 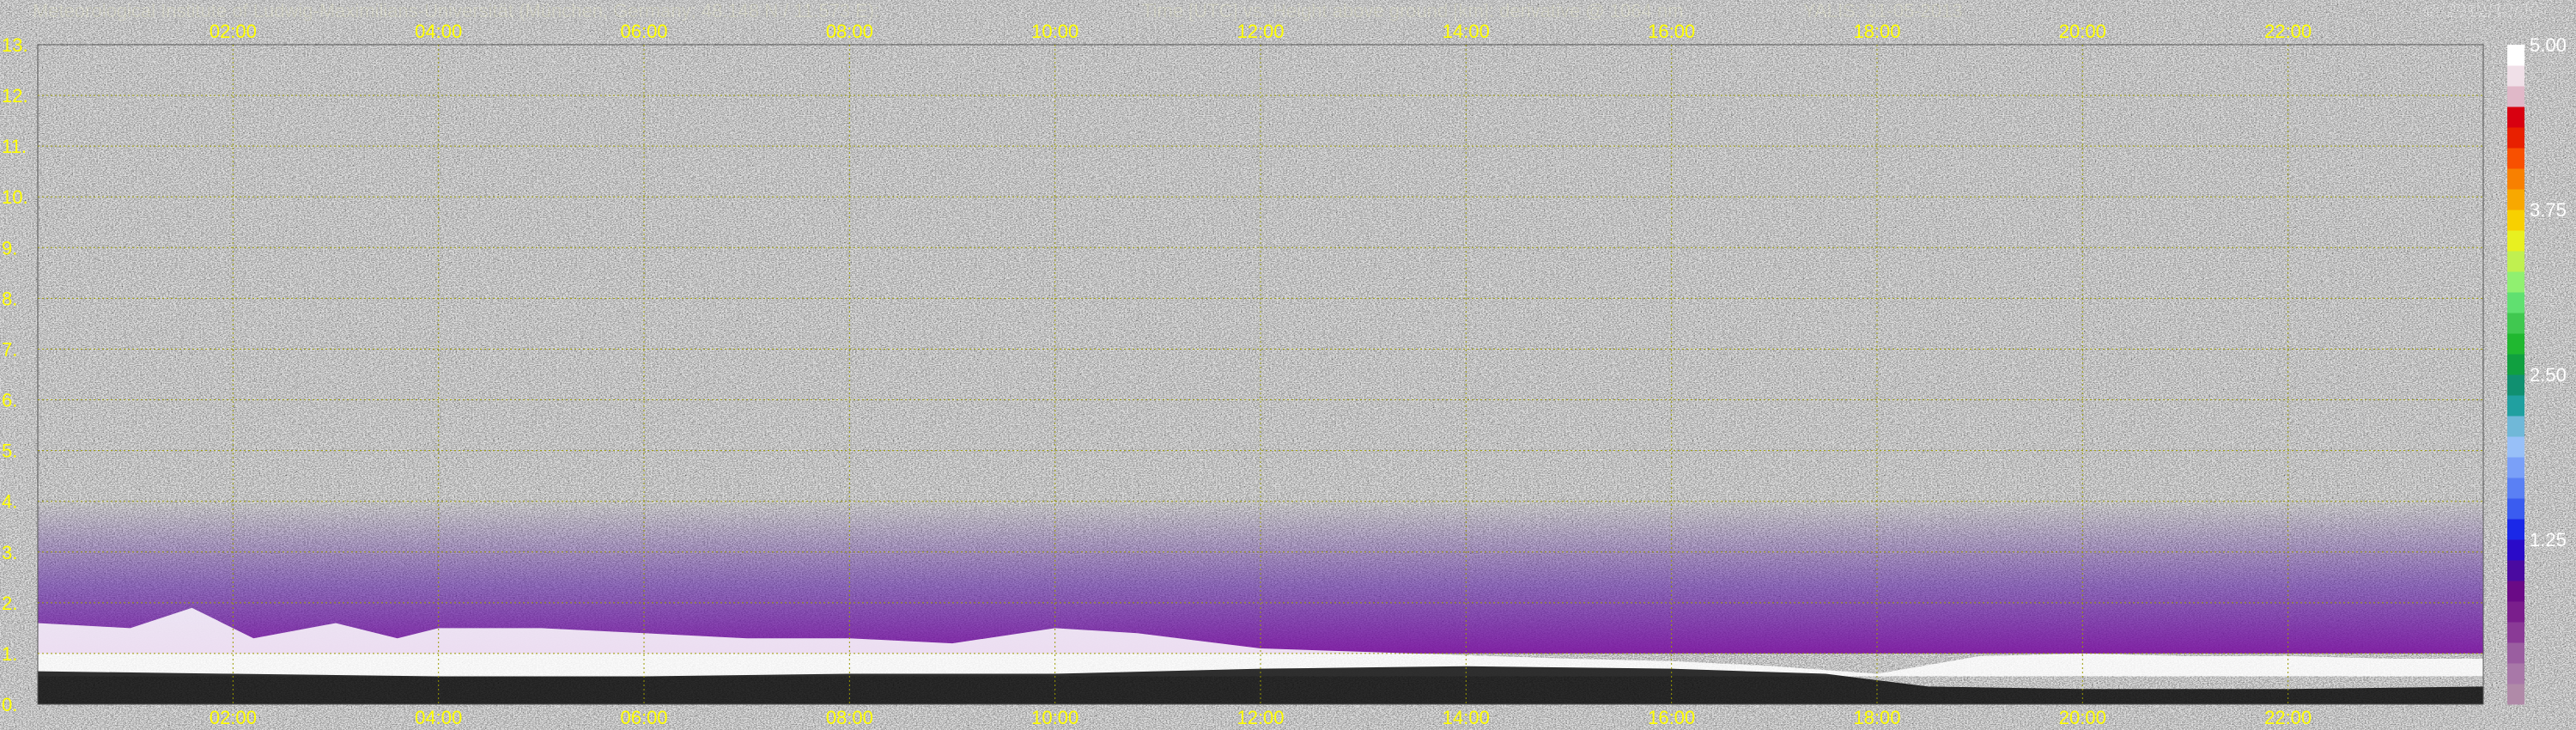 I want to click on x-tick-label-top: 06:00, so click(x=643, y=31).